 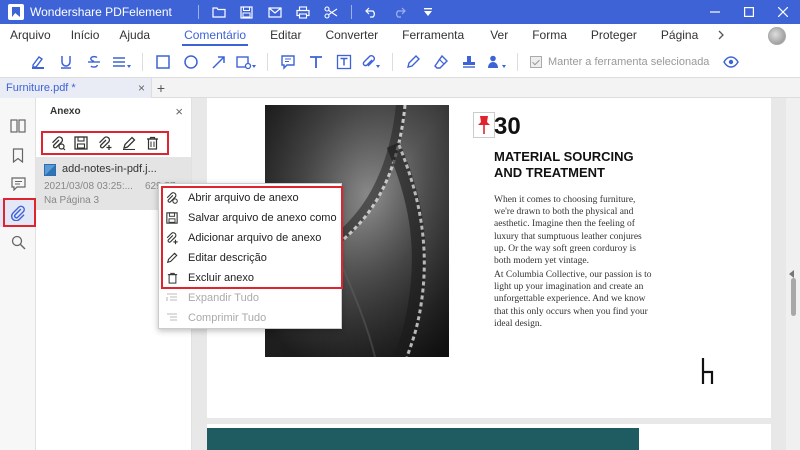 I want to click on collapse-icon, so click(x=172, y=318).